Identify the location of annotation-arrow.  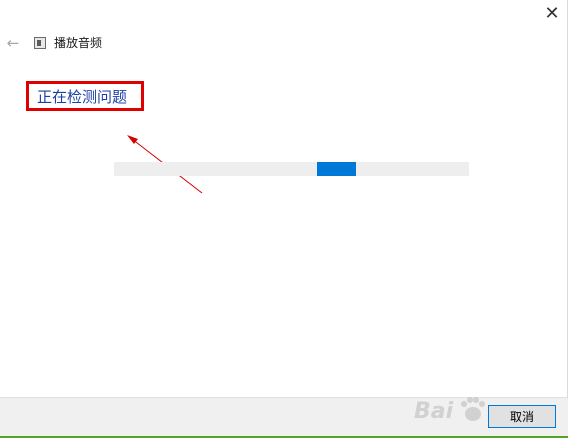
(165, 164).